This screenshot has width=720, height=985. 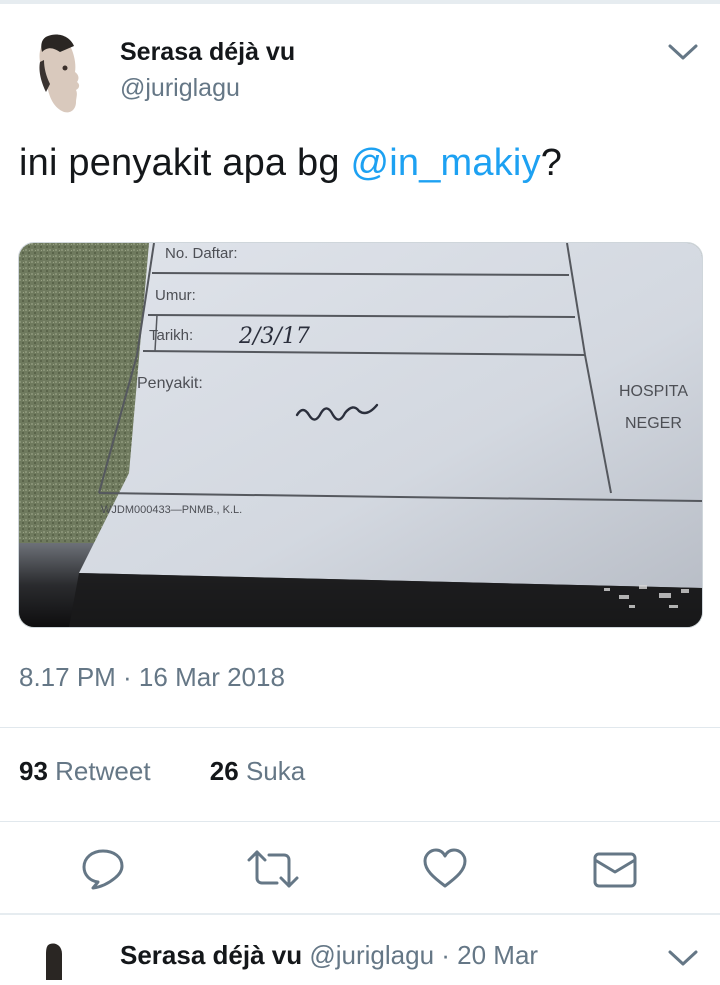 I want to click on retweet-stat: 93 Retweet, so click(x=85, y=771).